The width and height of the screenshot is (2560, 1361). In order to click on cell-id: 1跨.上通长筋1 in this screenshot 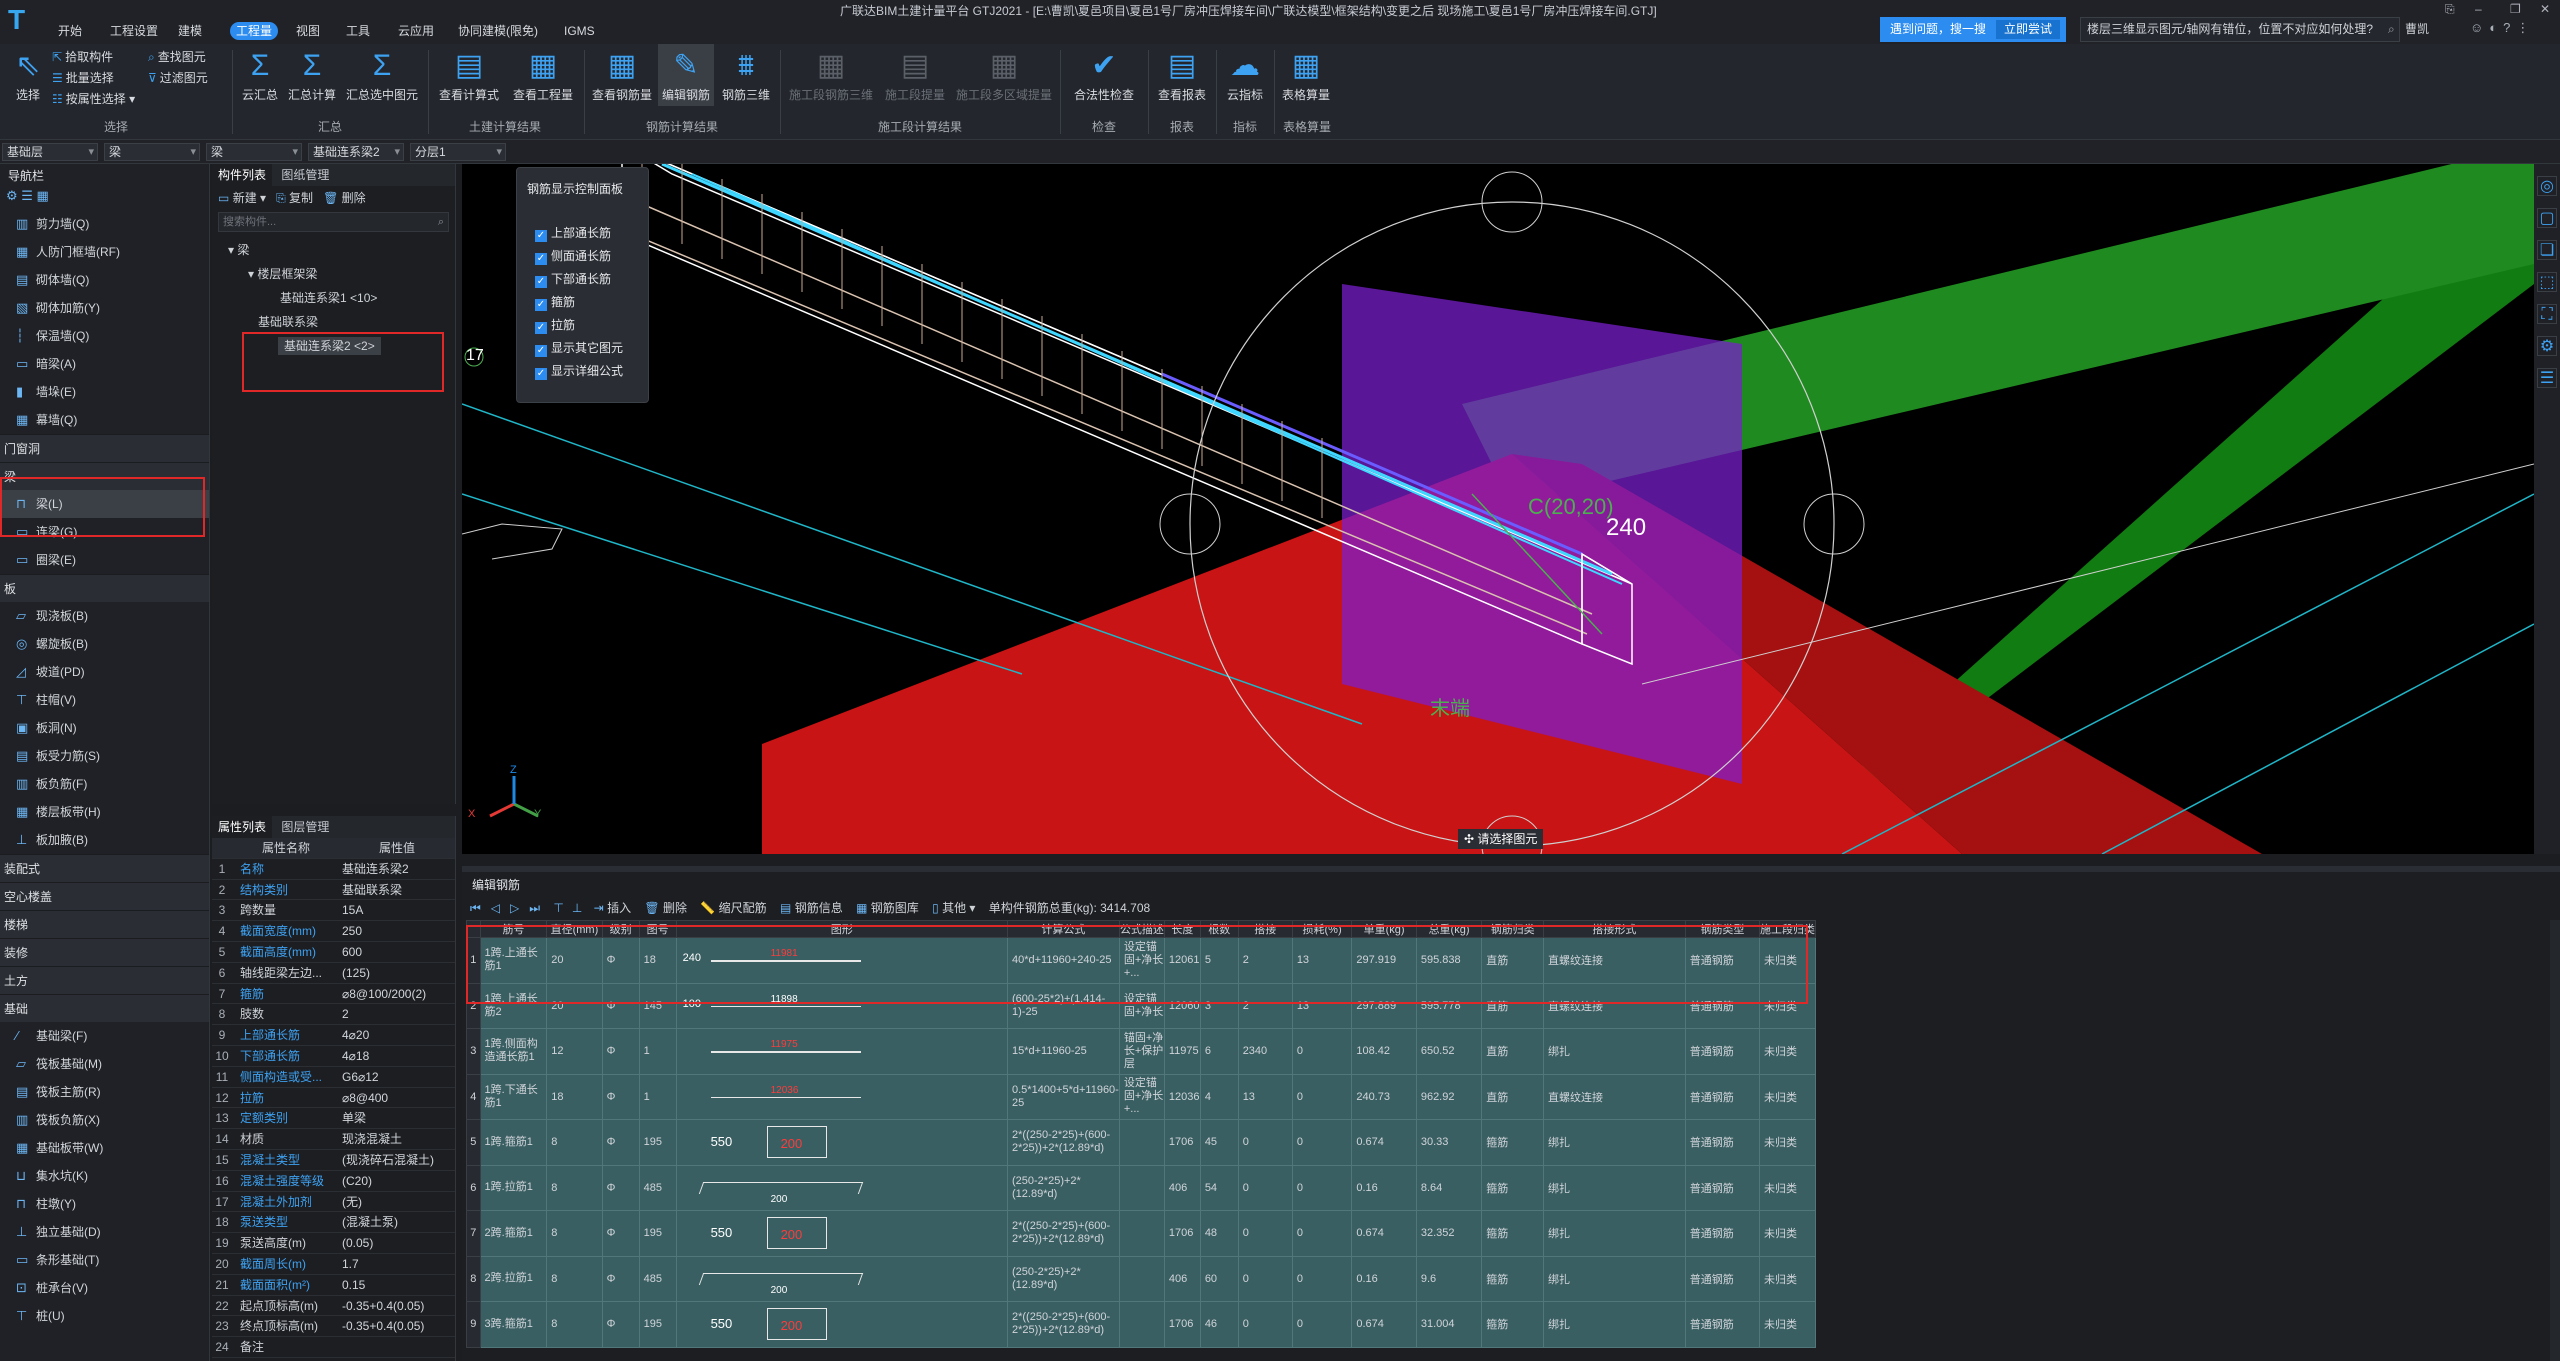, I will do `click(513, 960)`.